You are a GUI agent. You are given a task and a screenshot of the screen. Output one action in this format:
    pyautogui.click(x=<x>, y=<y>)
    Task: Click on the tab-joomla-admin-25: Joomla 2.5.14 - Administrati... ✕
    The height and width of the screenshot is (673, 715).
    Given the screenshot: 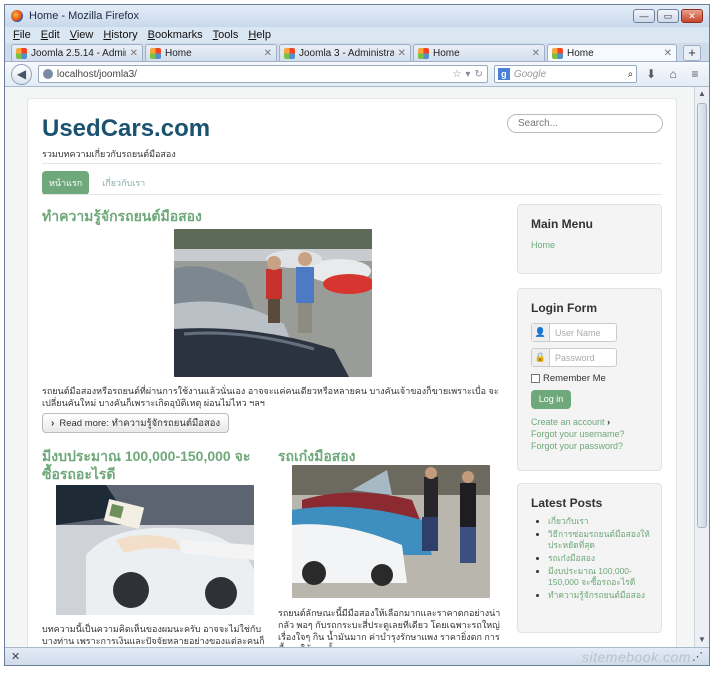 What is the action you would take?
    pyautogui.click(x=77, y=52)
    